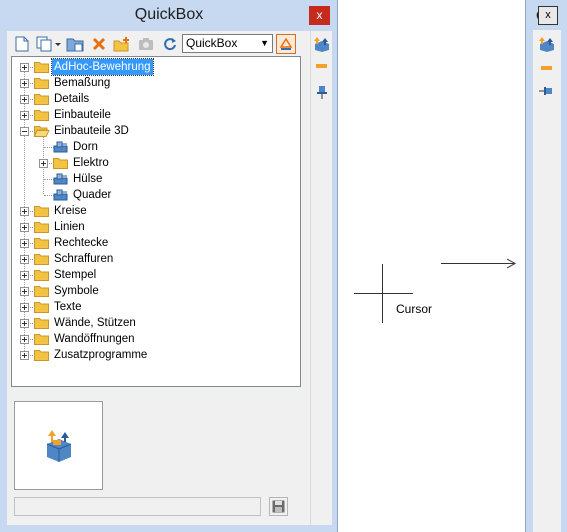  What do you see at coordinates (101, 355) in the screenshot?
I see `tree-item-label: Zusatzprogramme` at bounding box center [101, 355].